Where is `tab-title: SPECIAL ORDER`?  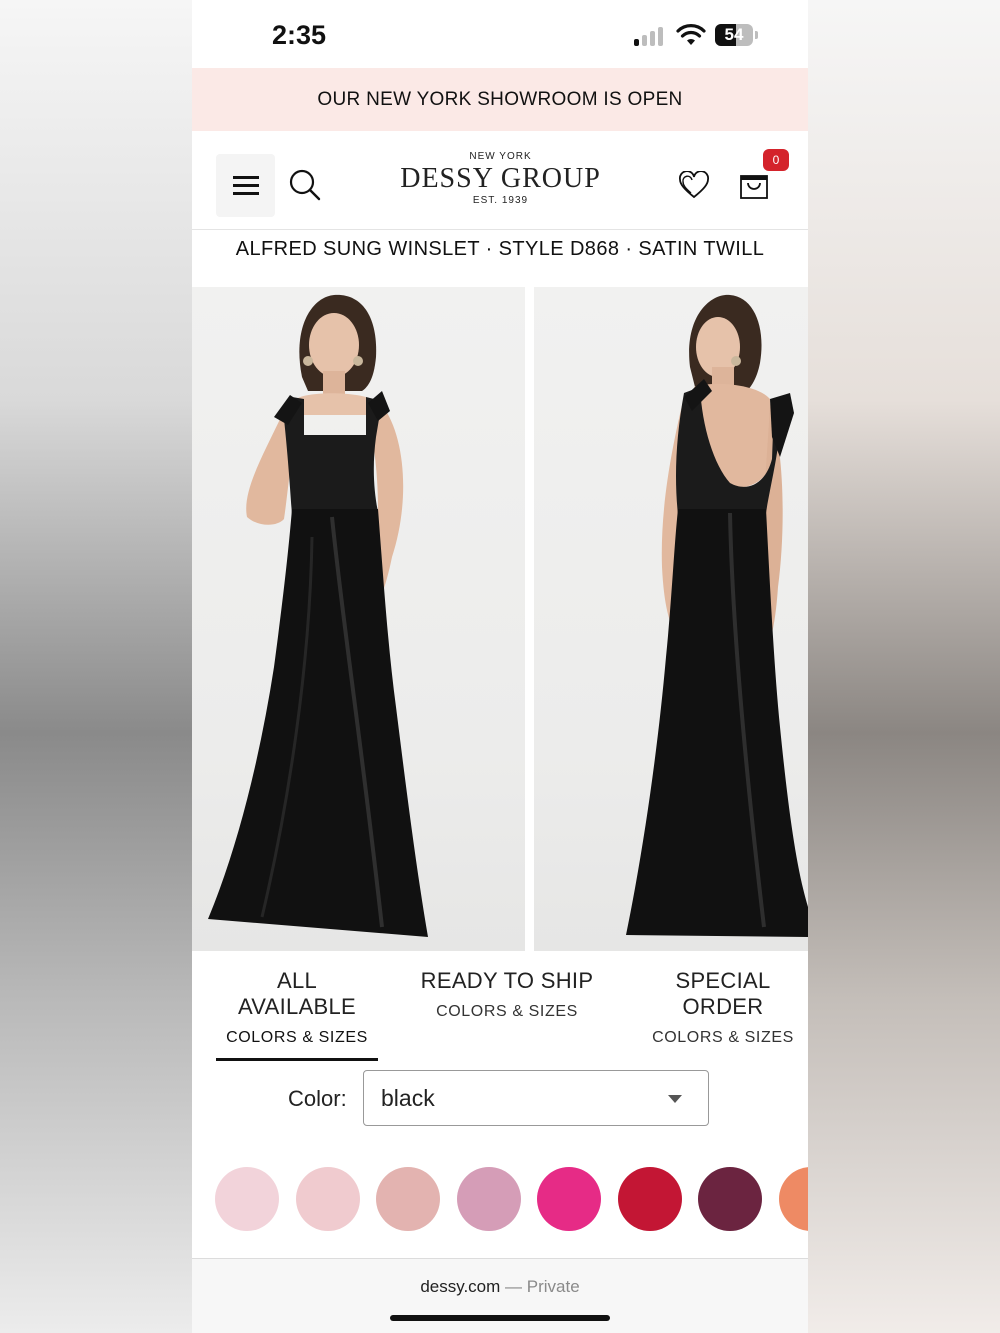
tab-title: SPECIAL ORDER is located at coordinates (723, 993).